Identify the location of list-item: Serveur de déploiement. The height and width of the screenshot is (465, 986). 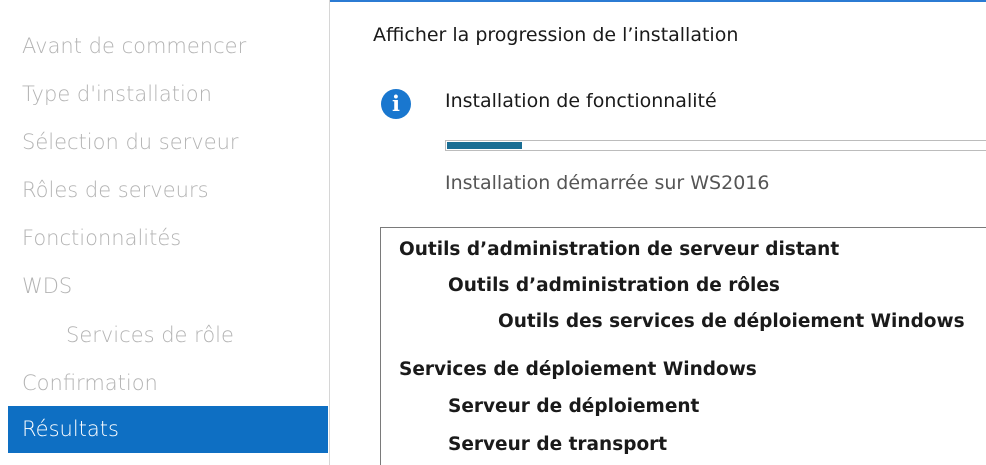
(574, 406).